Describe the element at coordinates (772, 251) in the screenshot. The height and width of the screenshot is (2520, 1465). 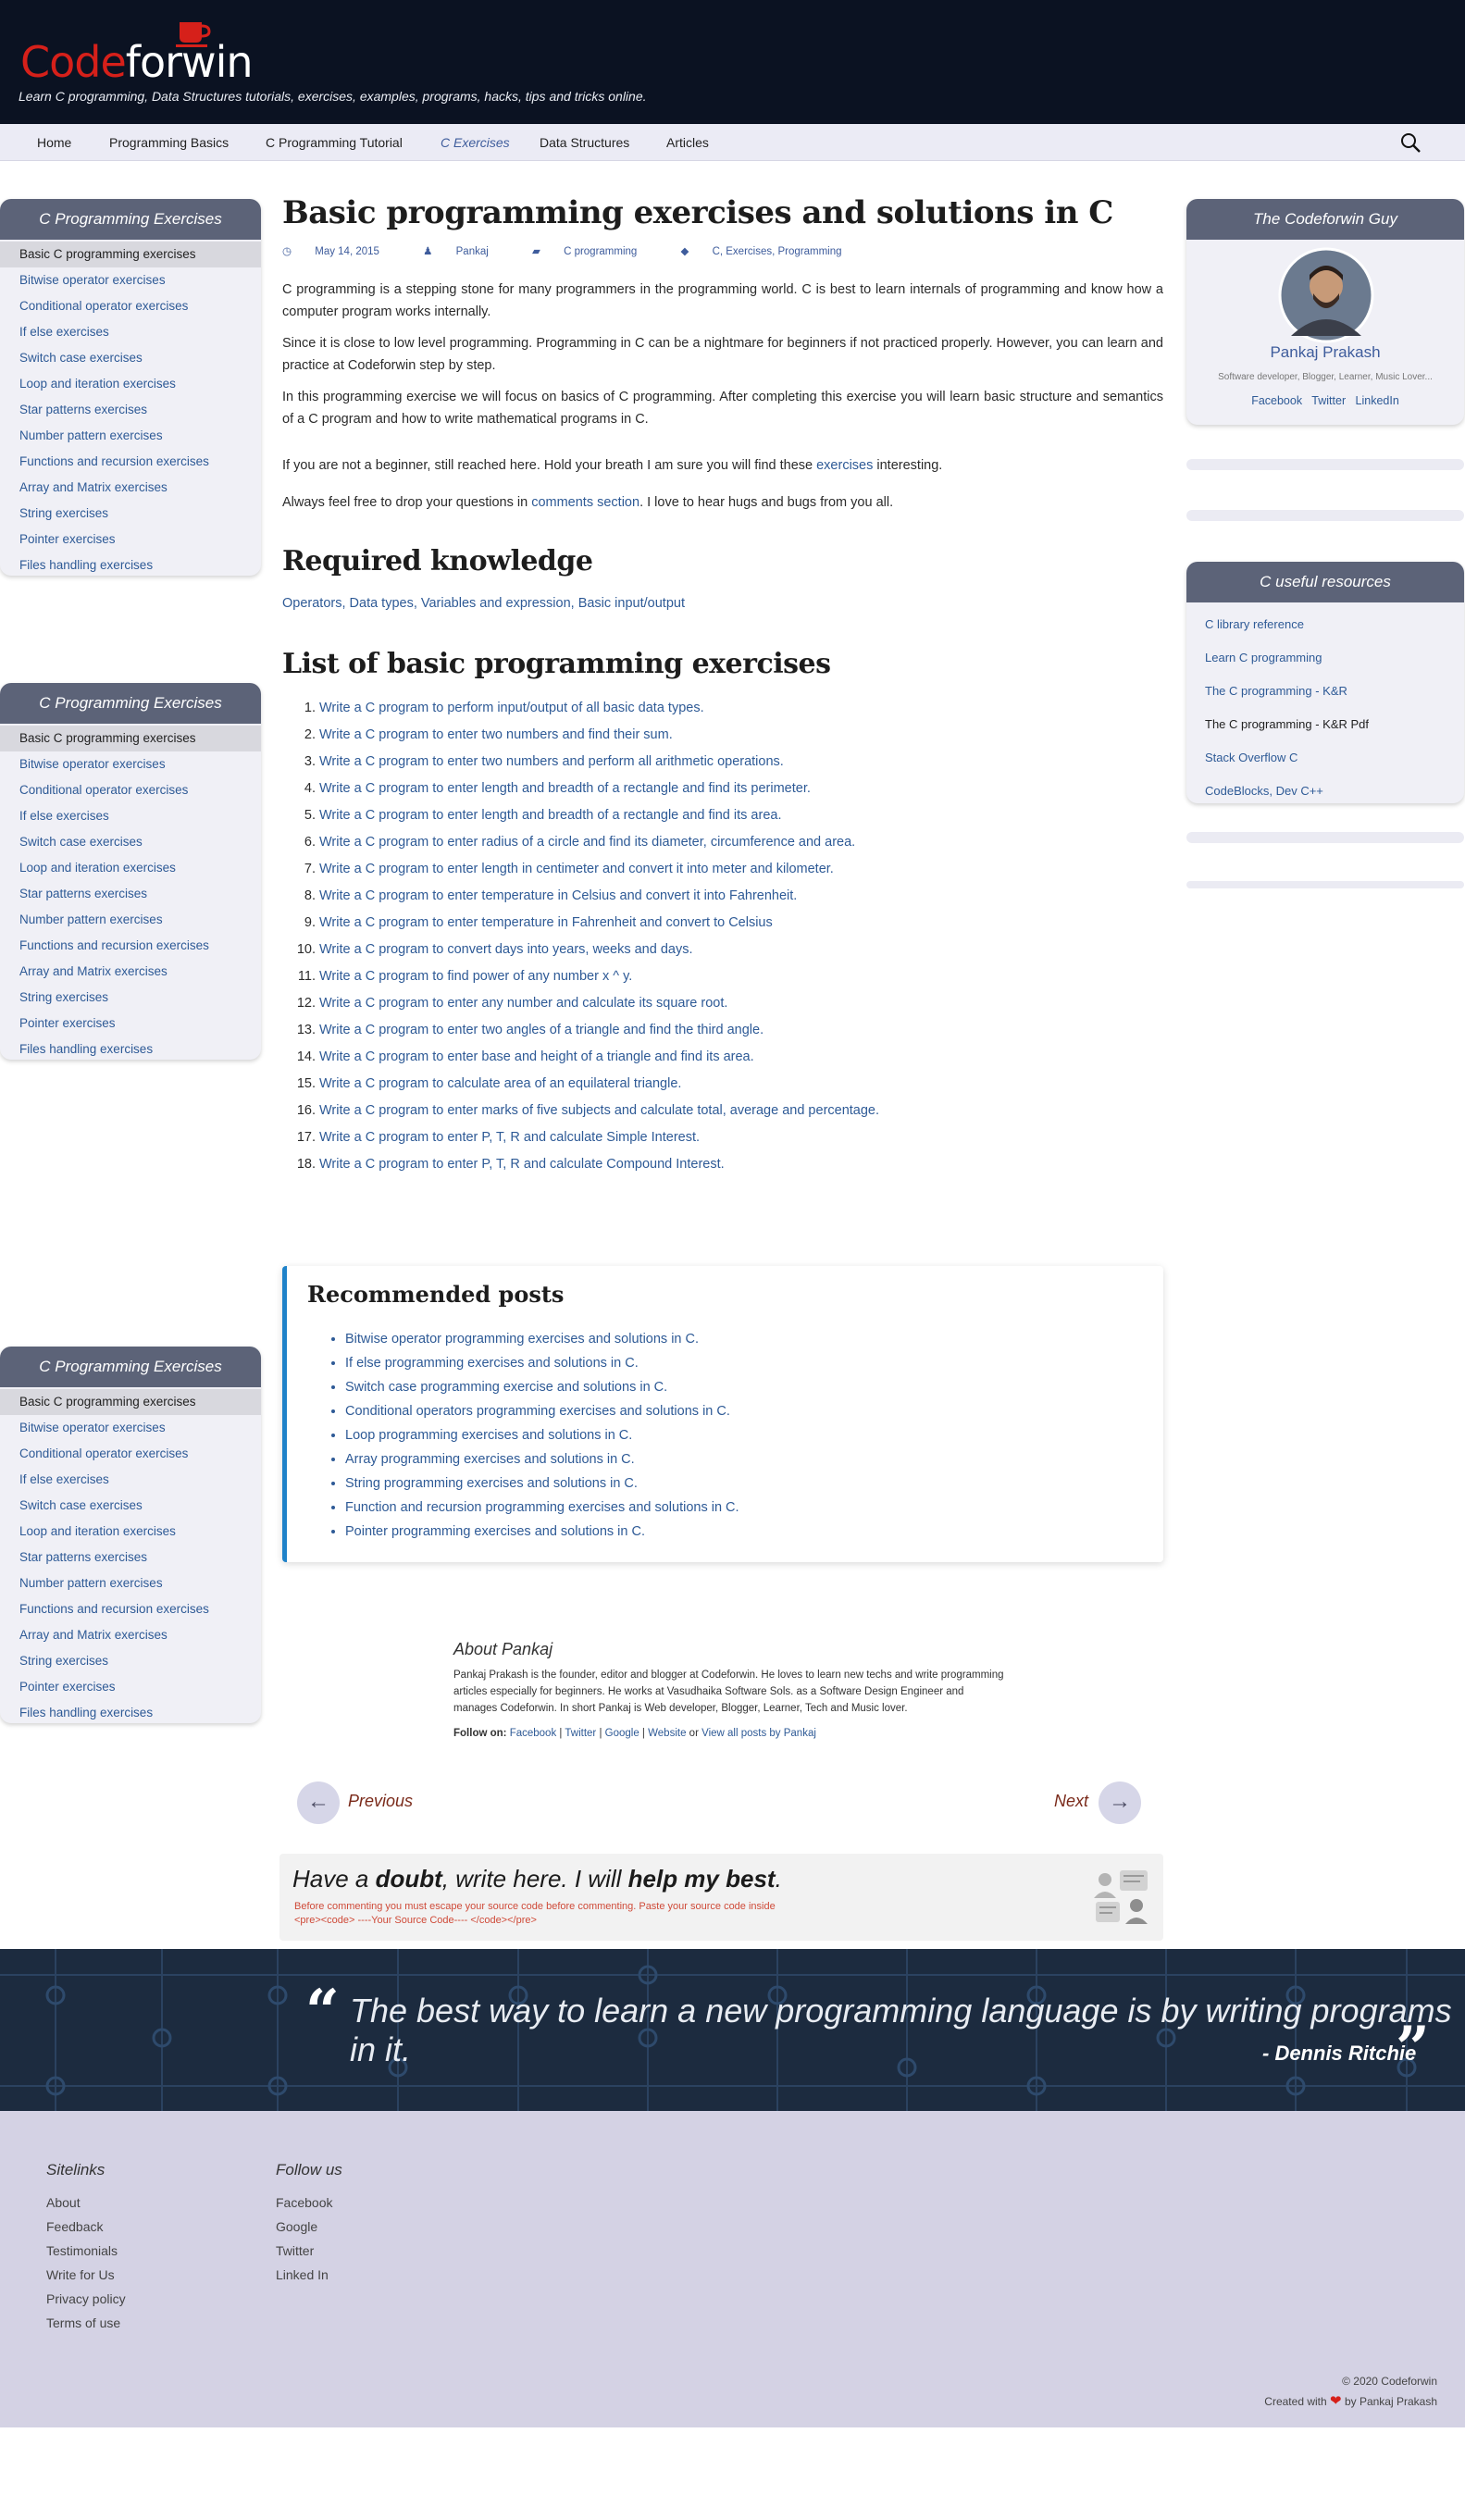
I see `post-tags: ◆ C, Exercises, Programming` at that location.